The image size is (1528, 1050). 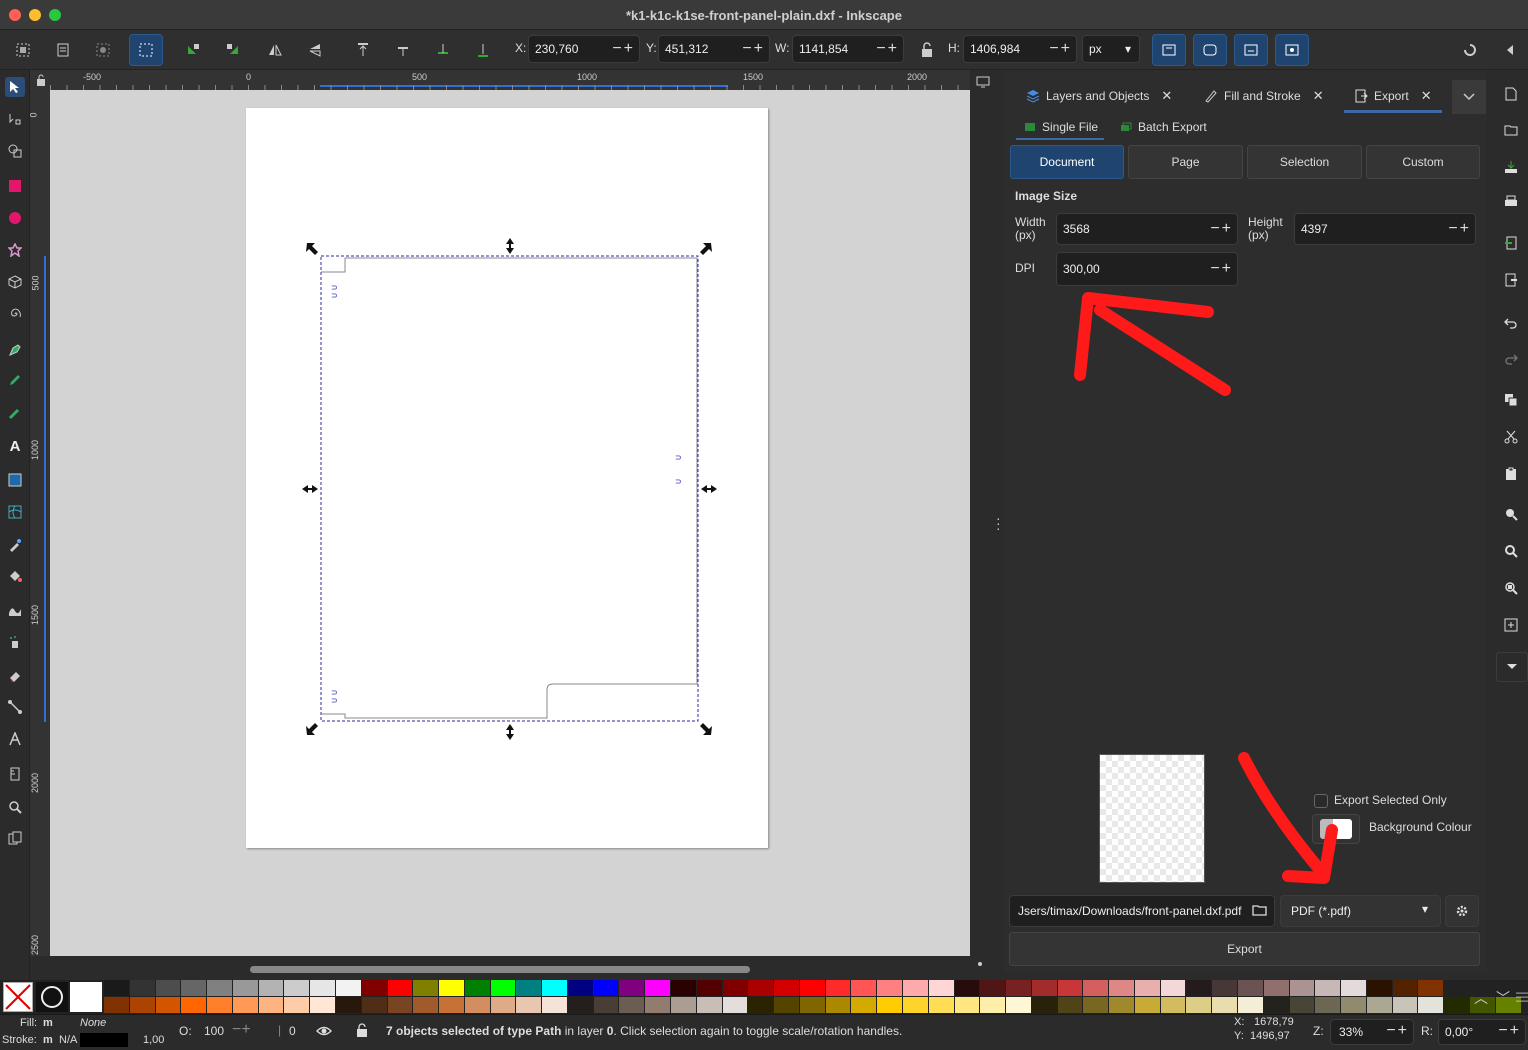 What do you see at coordinates (1304, 162) in the screenshot?
I see `area-selection-button: Selection` at bounding box center [1304, 162].